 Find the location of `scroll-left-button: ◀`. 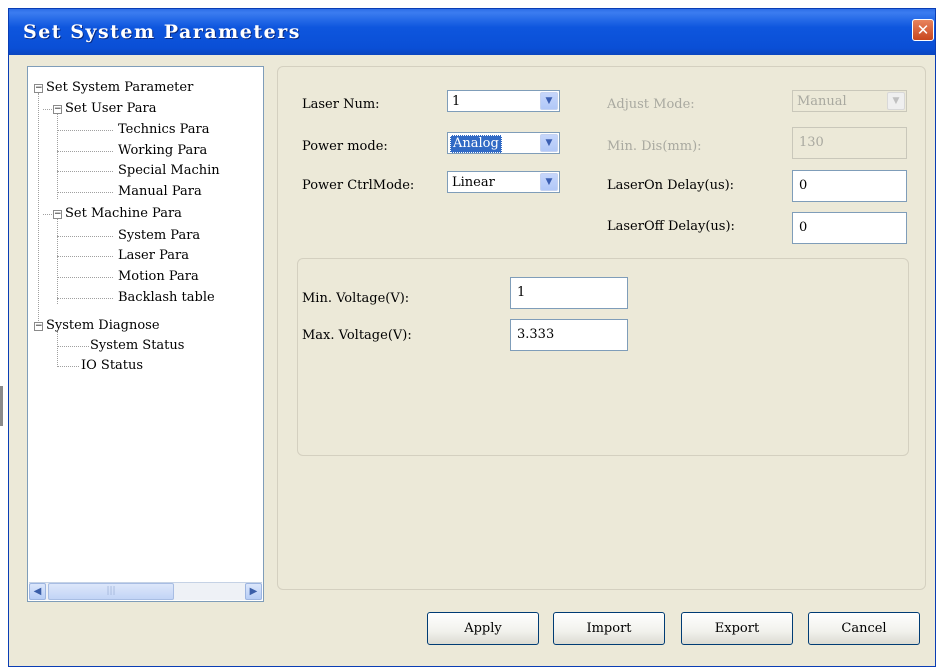

scroll-left-button: ◀ is located at coordinates (37, 591).